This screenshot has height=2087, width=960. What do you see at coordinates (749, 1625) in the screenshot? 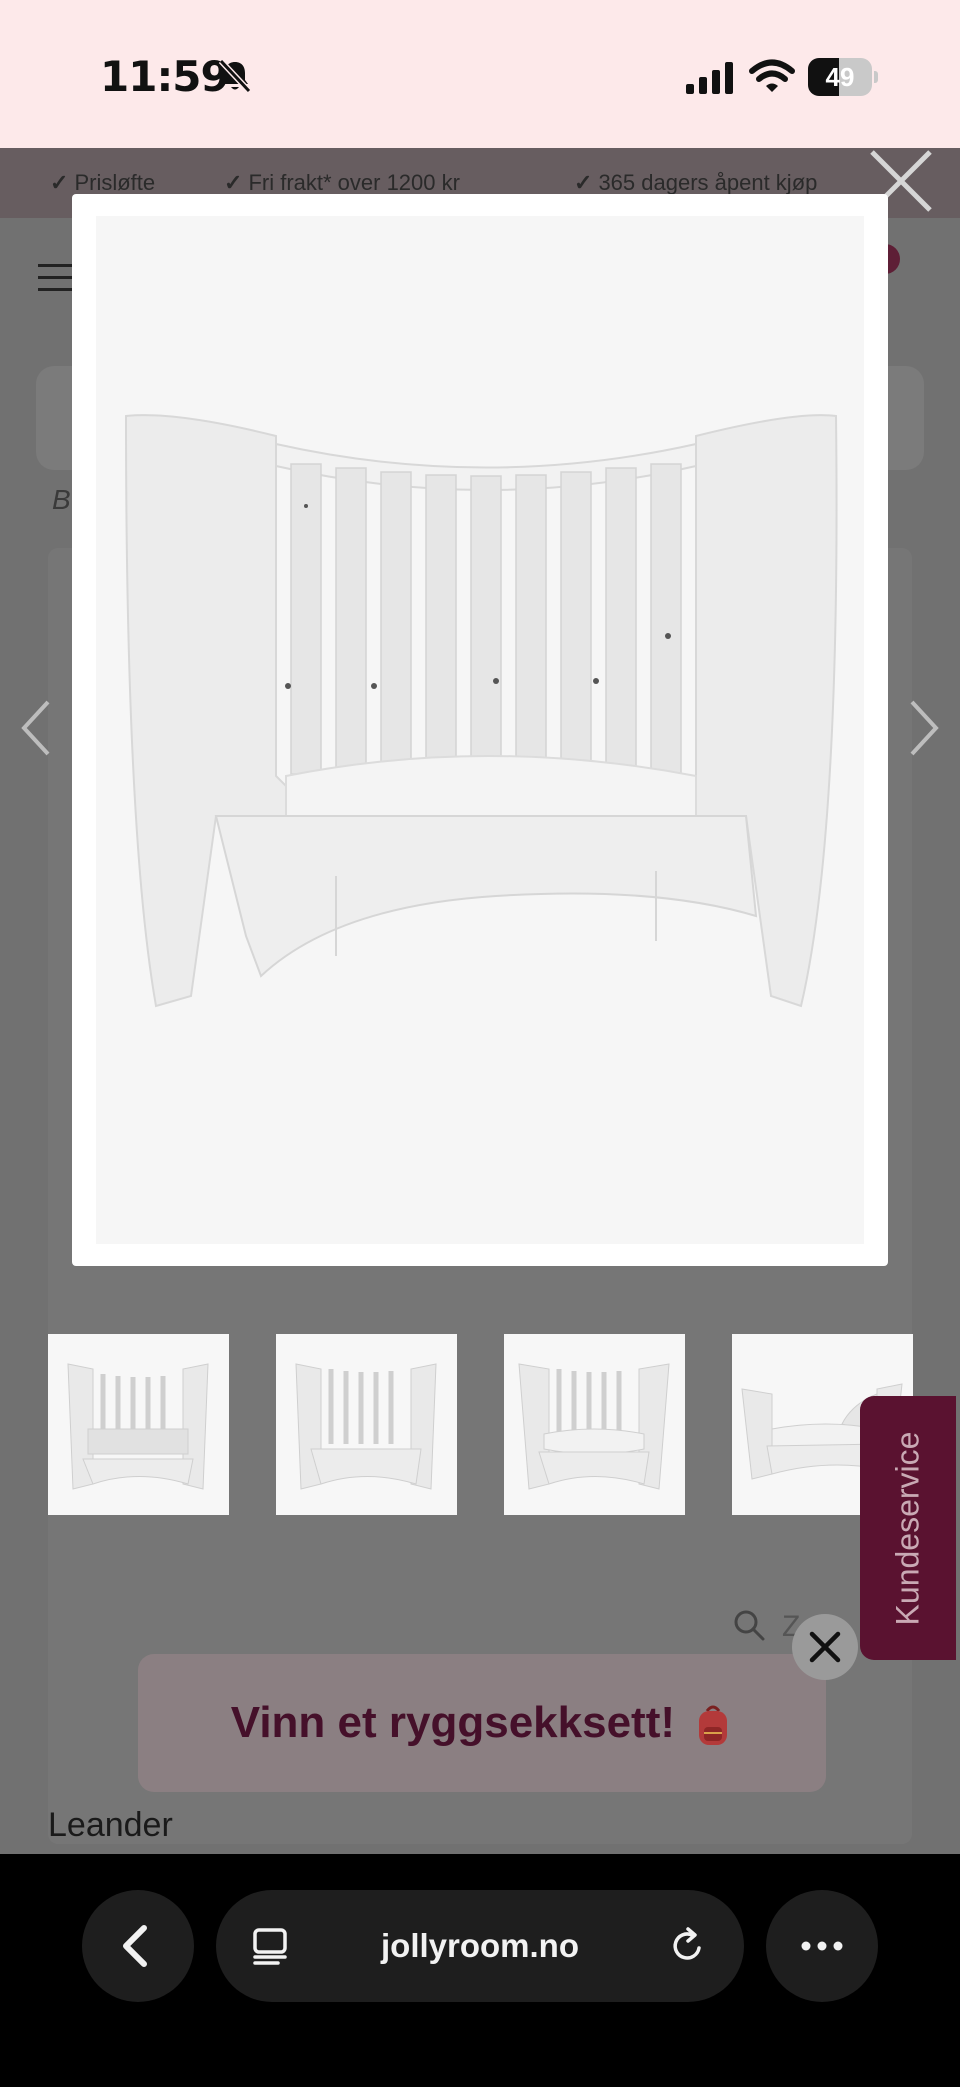
I see `zoom-icon` at bounding box center [749, 1625].